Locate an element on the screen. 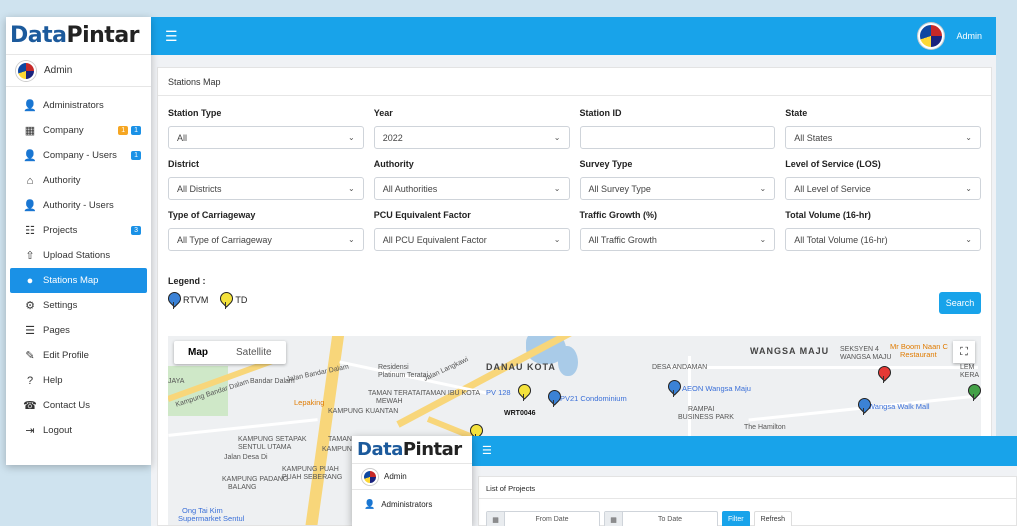 The image size is (1017, 526). map-label: Jalan Desa Di is located at coordinates (246, 457).